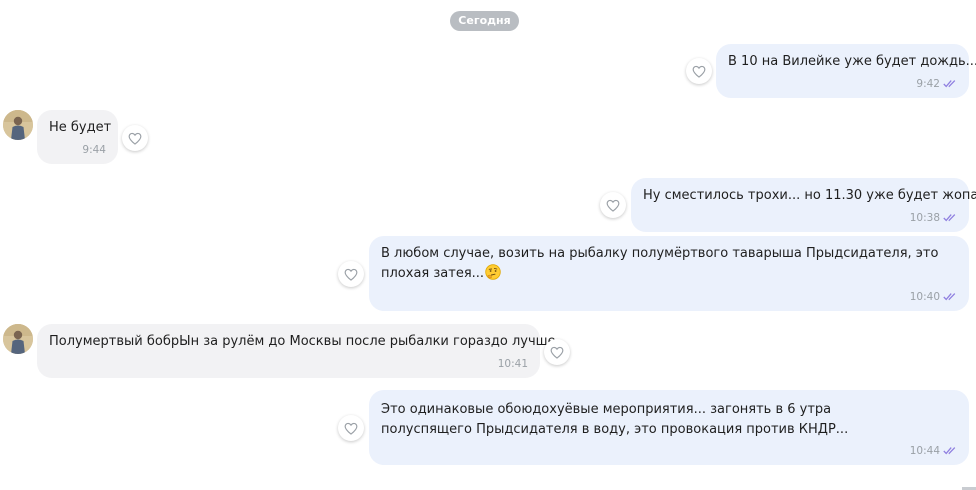 The height and width of the screenshot is (490, 976). Describe the element at coordinates (77, 137) in the screenshot. I see `message-bubble-incoming: Не будет 9:44` at that location.